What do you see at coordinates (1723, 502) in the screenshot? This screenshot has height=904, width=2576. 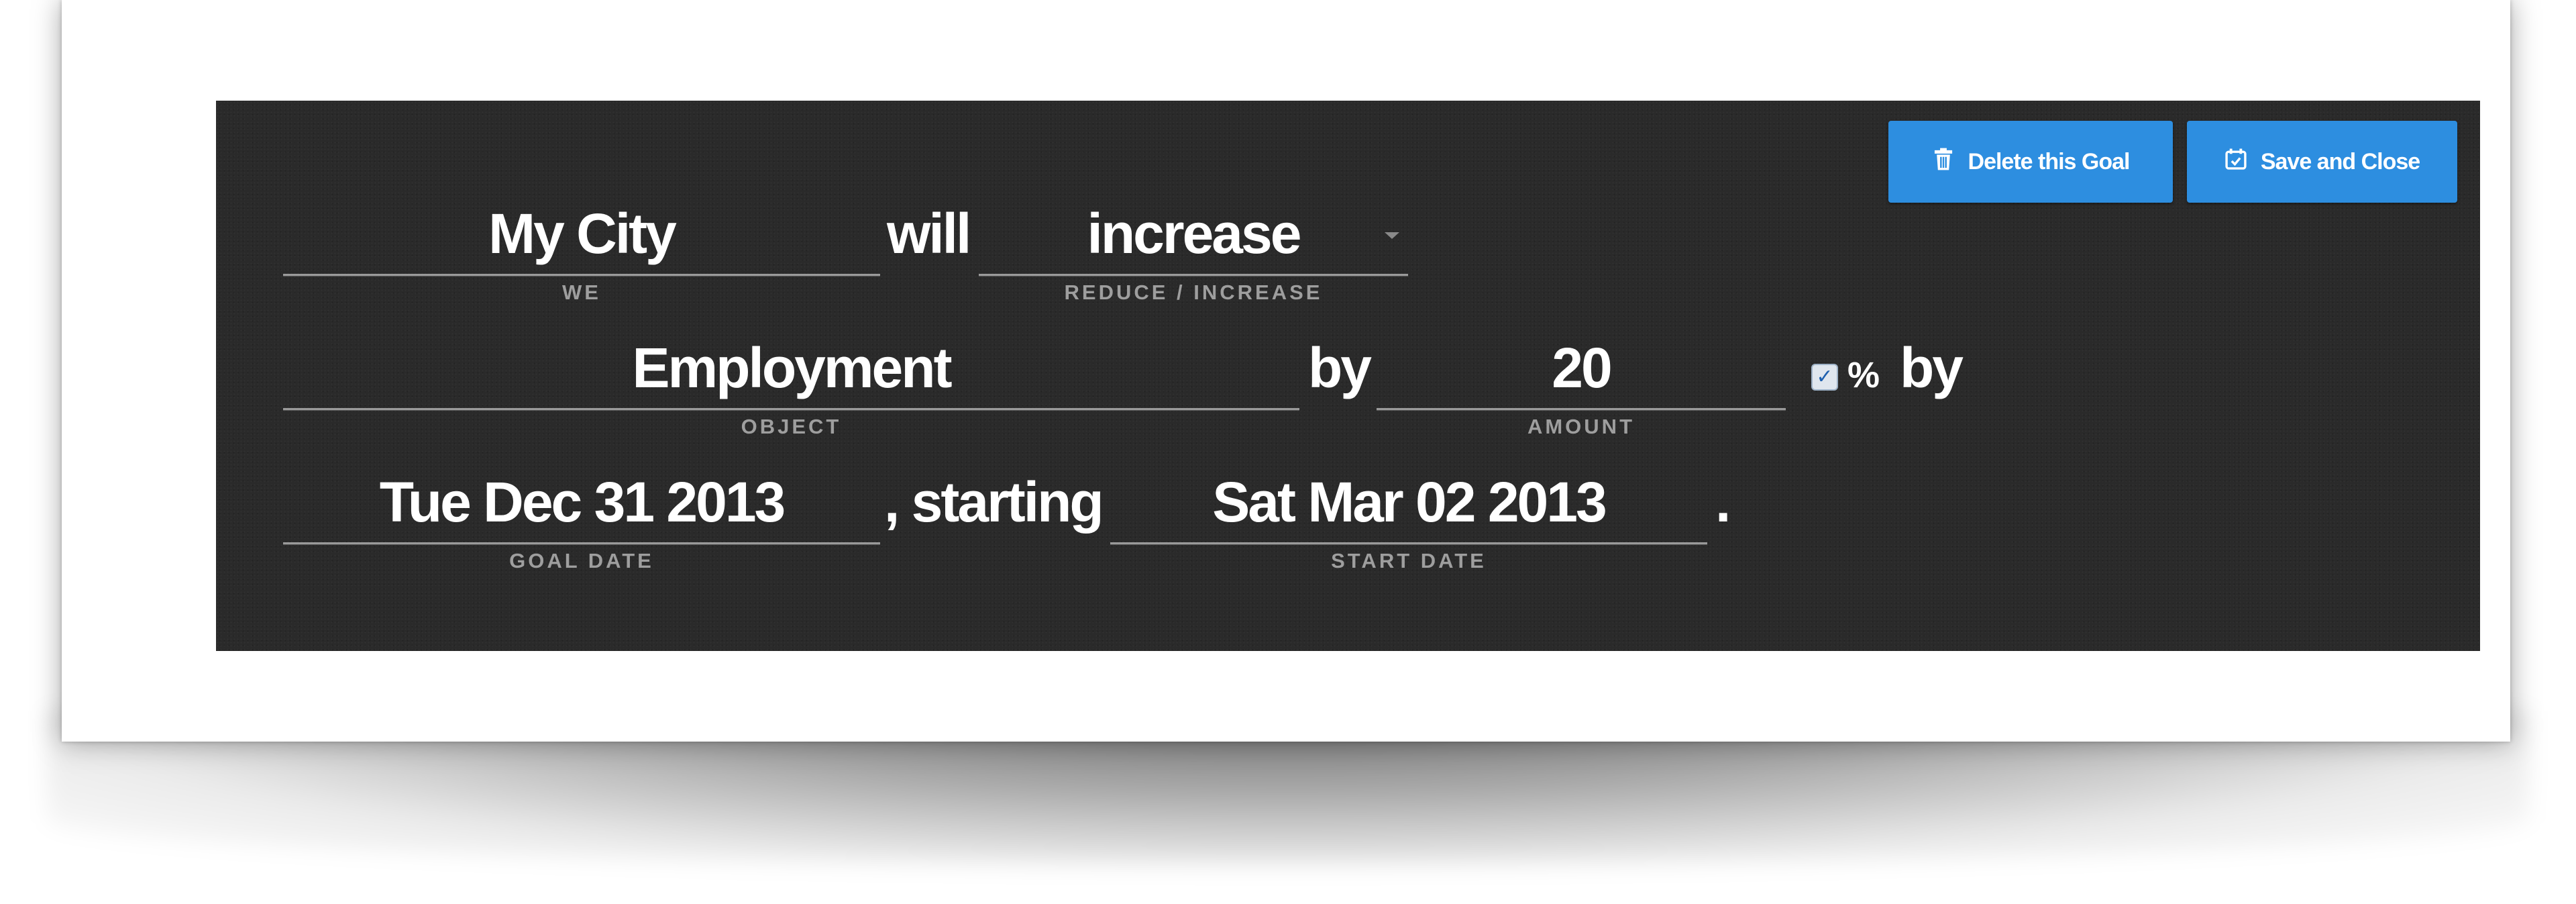 I see `period-text: .` at bounding box center [1723, 502].